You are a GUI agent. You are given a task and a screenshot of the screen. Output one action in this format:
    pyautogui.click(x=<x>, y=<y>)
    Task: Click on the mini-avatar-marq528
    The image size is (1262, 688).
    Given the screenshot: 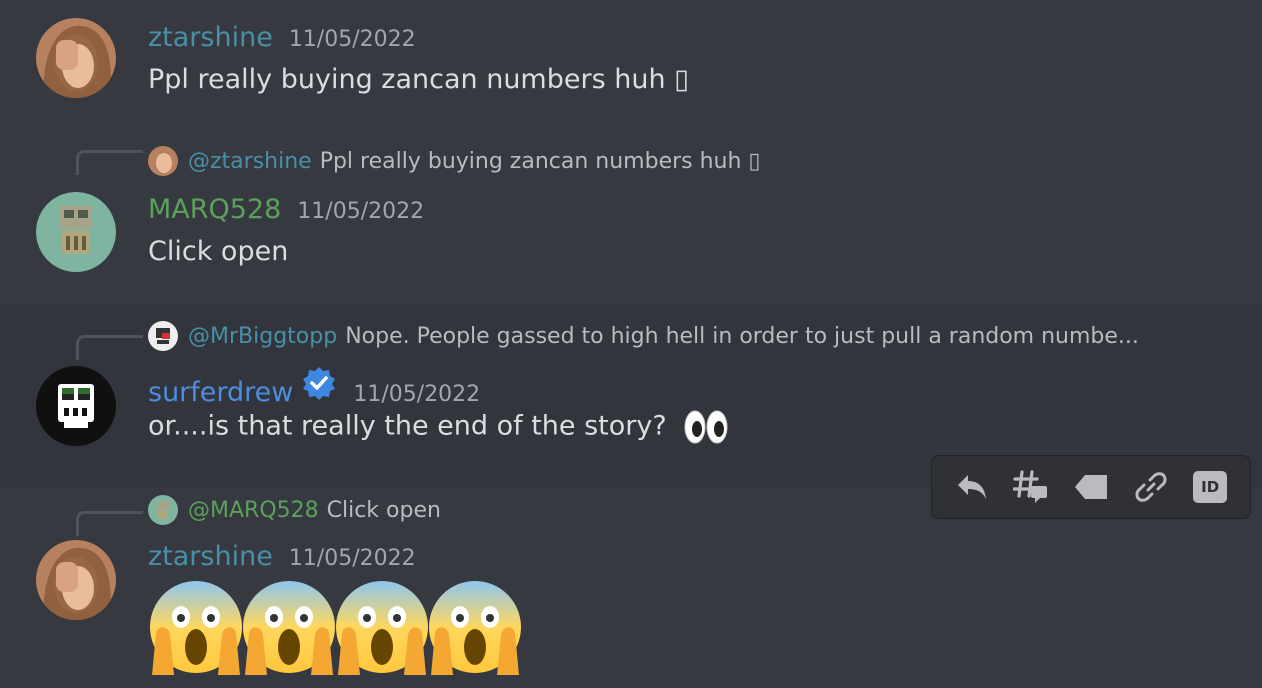 What is the action you would take?
    pyautogui.click(x=163, y=510)
    